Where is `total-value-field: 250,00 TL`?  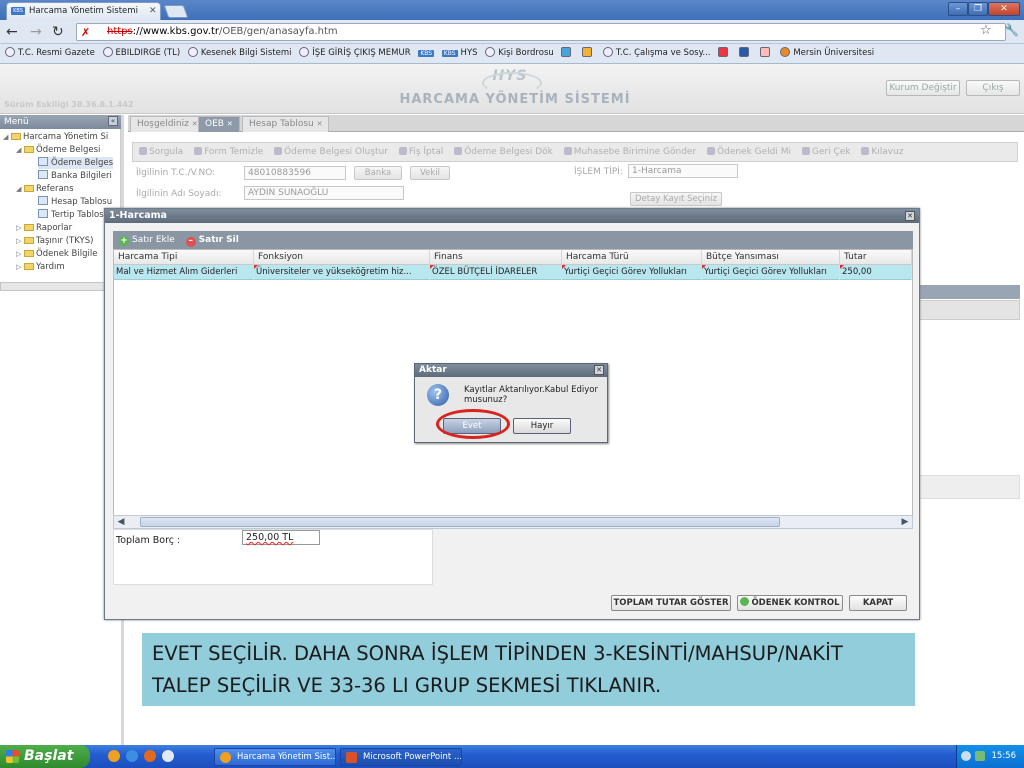 total-value-field: 250,00 TL is located at coordinates (281, 537).